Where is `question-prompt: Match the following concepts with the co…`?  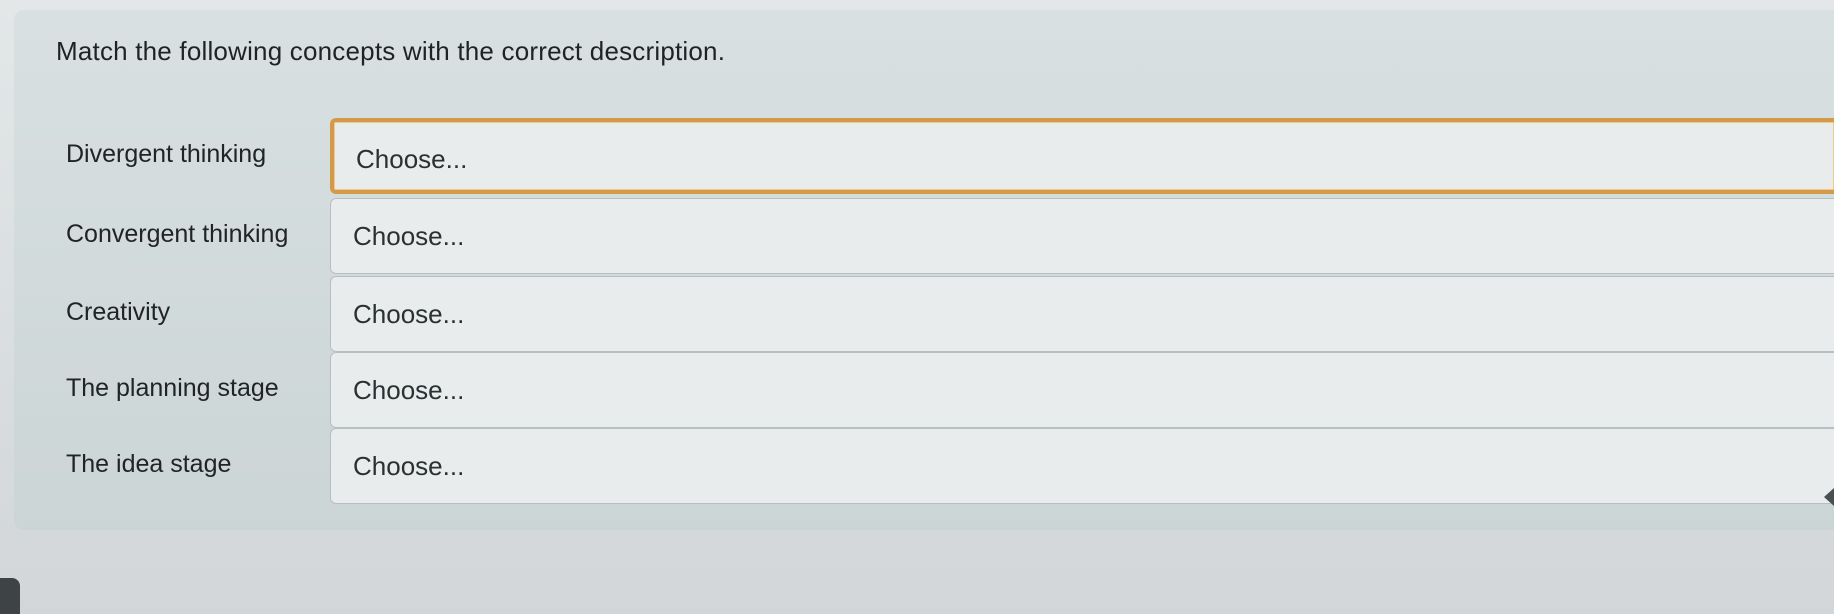
question-prompt: Match the following concepts with the co… is located at coordinates (391, 51).